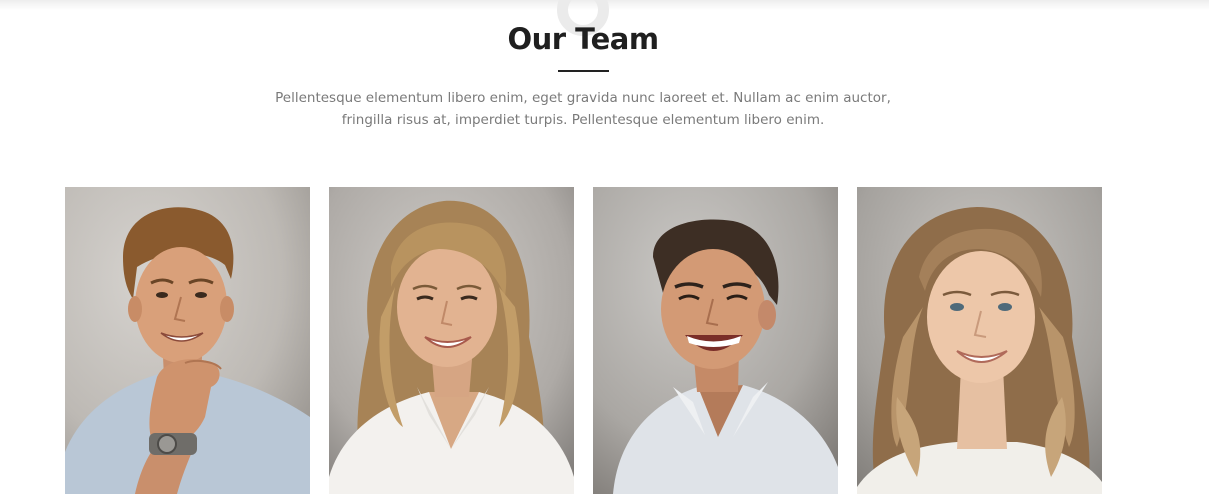 The image size is (1209, 494). I want to click on section-title: Our Team, so click(583, 39).